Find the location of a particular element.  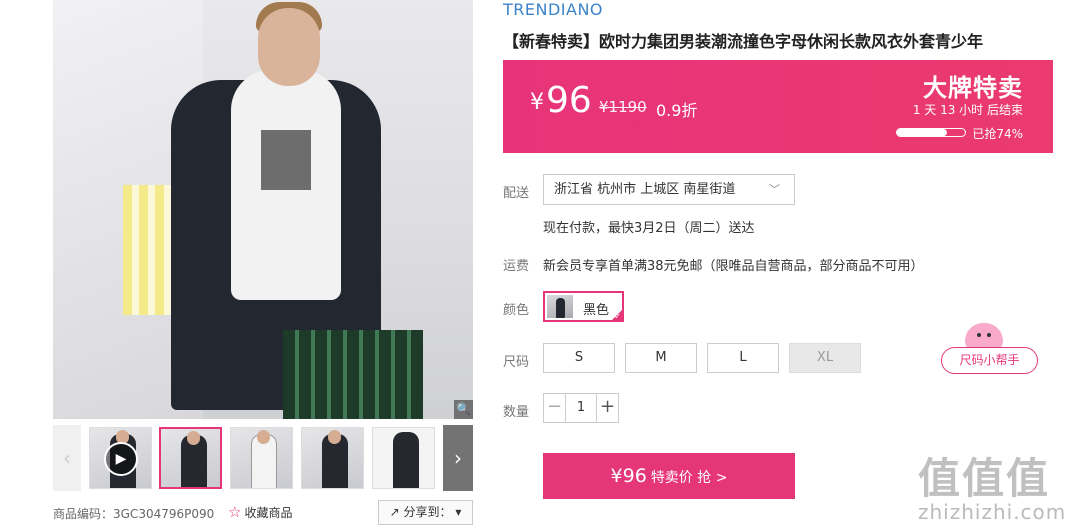

color-swatch is located at coordinates (560, 306).